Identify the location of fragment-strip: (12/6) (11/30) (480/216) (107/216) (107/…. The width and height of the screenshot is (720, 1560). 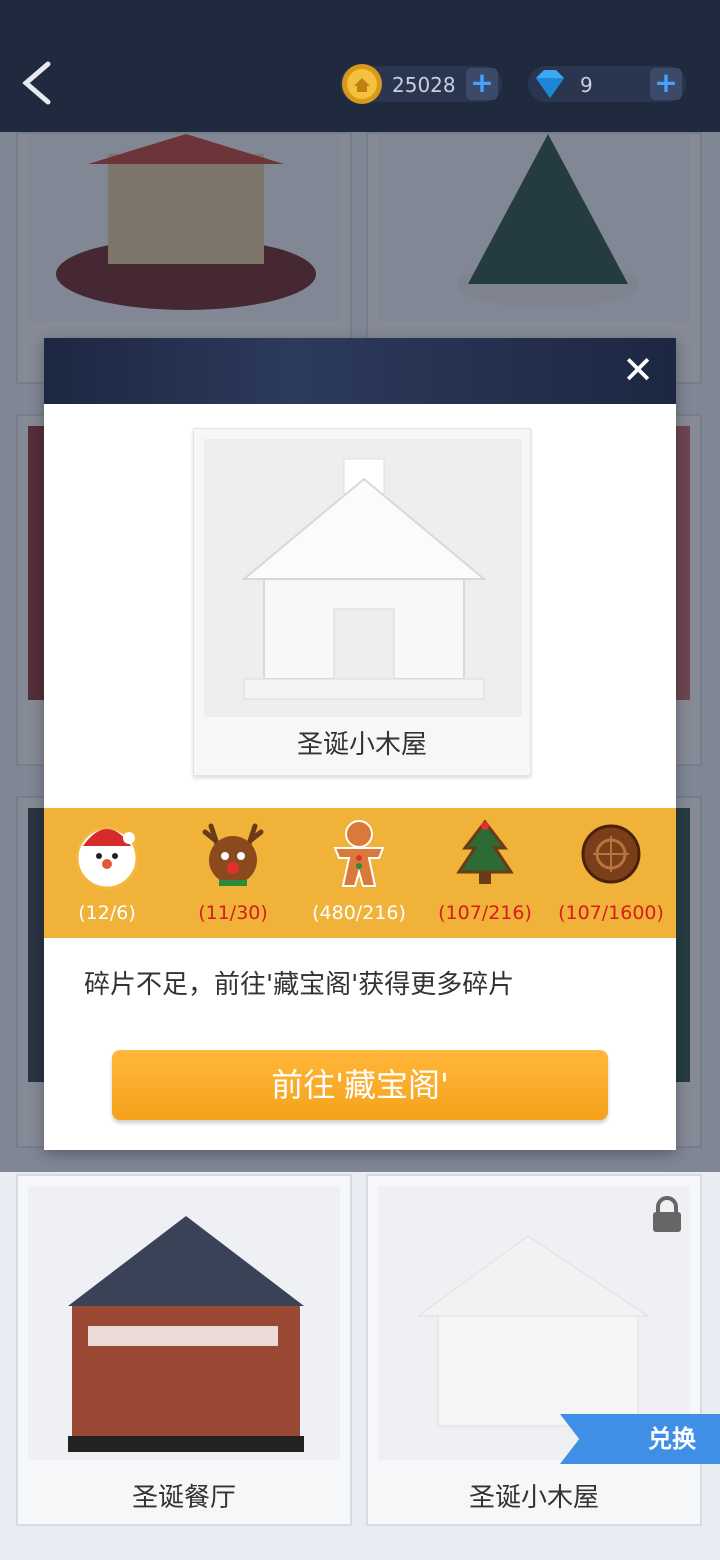
(360, 873).